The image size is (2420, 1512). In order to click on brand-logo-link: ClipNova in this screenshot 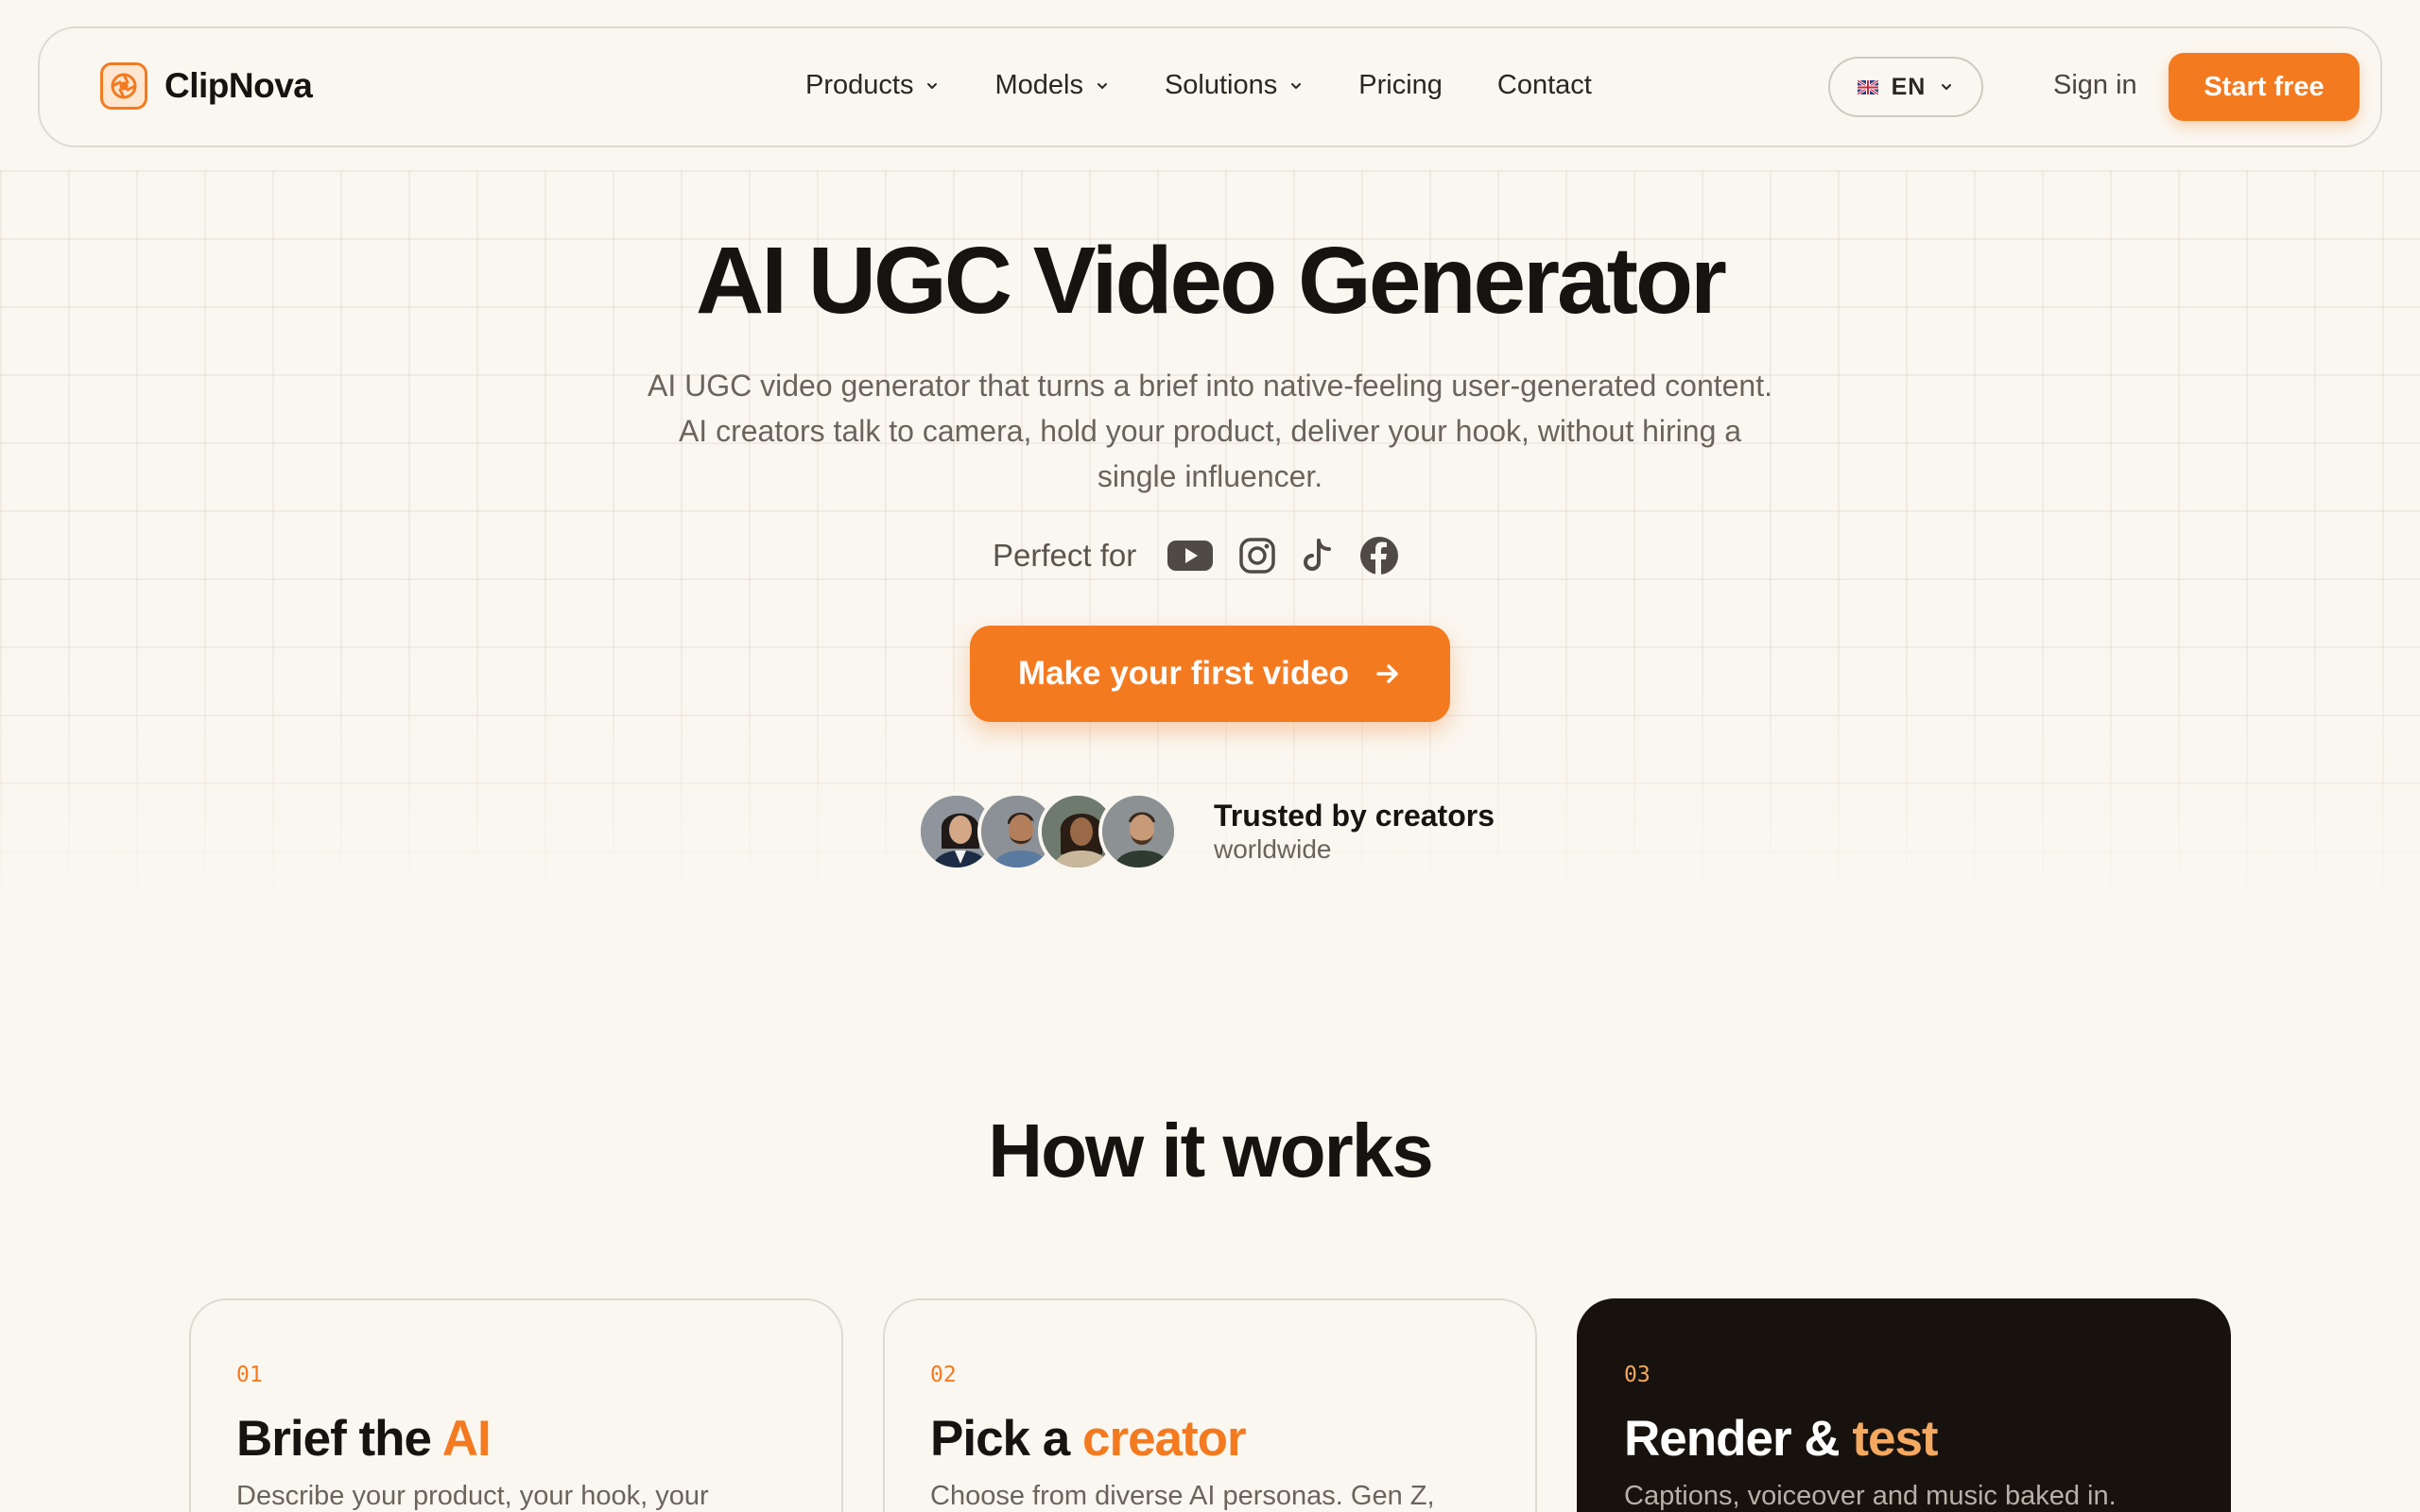, I will do `click(206, 86)`.